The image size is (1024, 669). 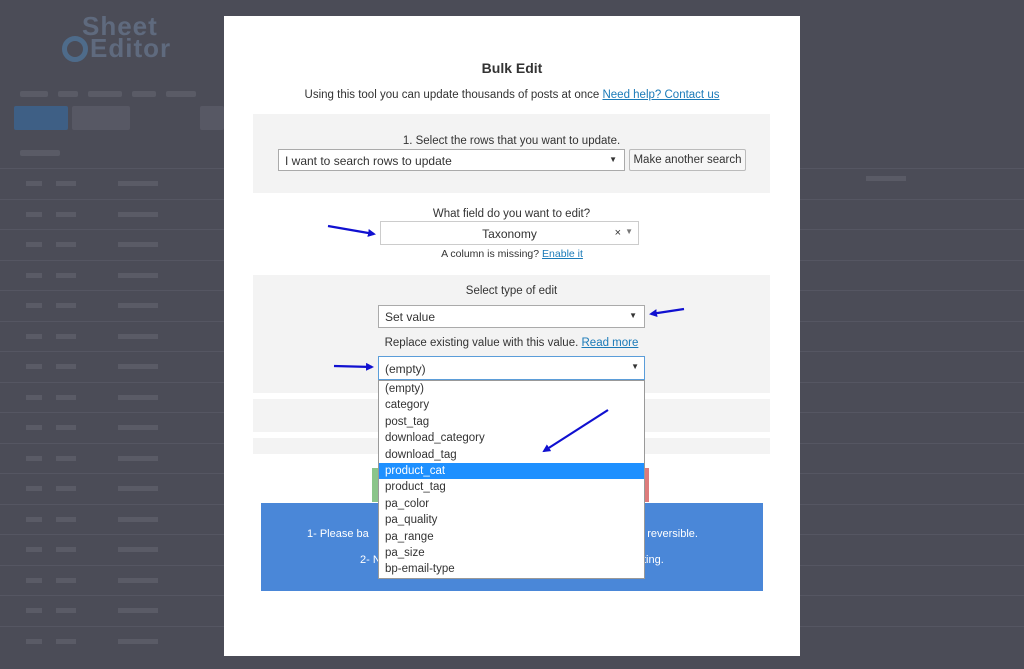 What do you see at coordinates (481, 343) in the screenshot?
I see `replace-note-text: Replace existing value with this value.` at bounding box center [481, 343].